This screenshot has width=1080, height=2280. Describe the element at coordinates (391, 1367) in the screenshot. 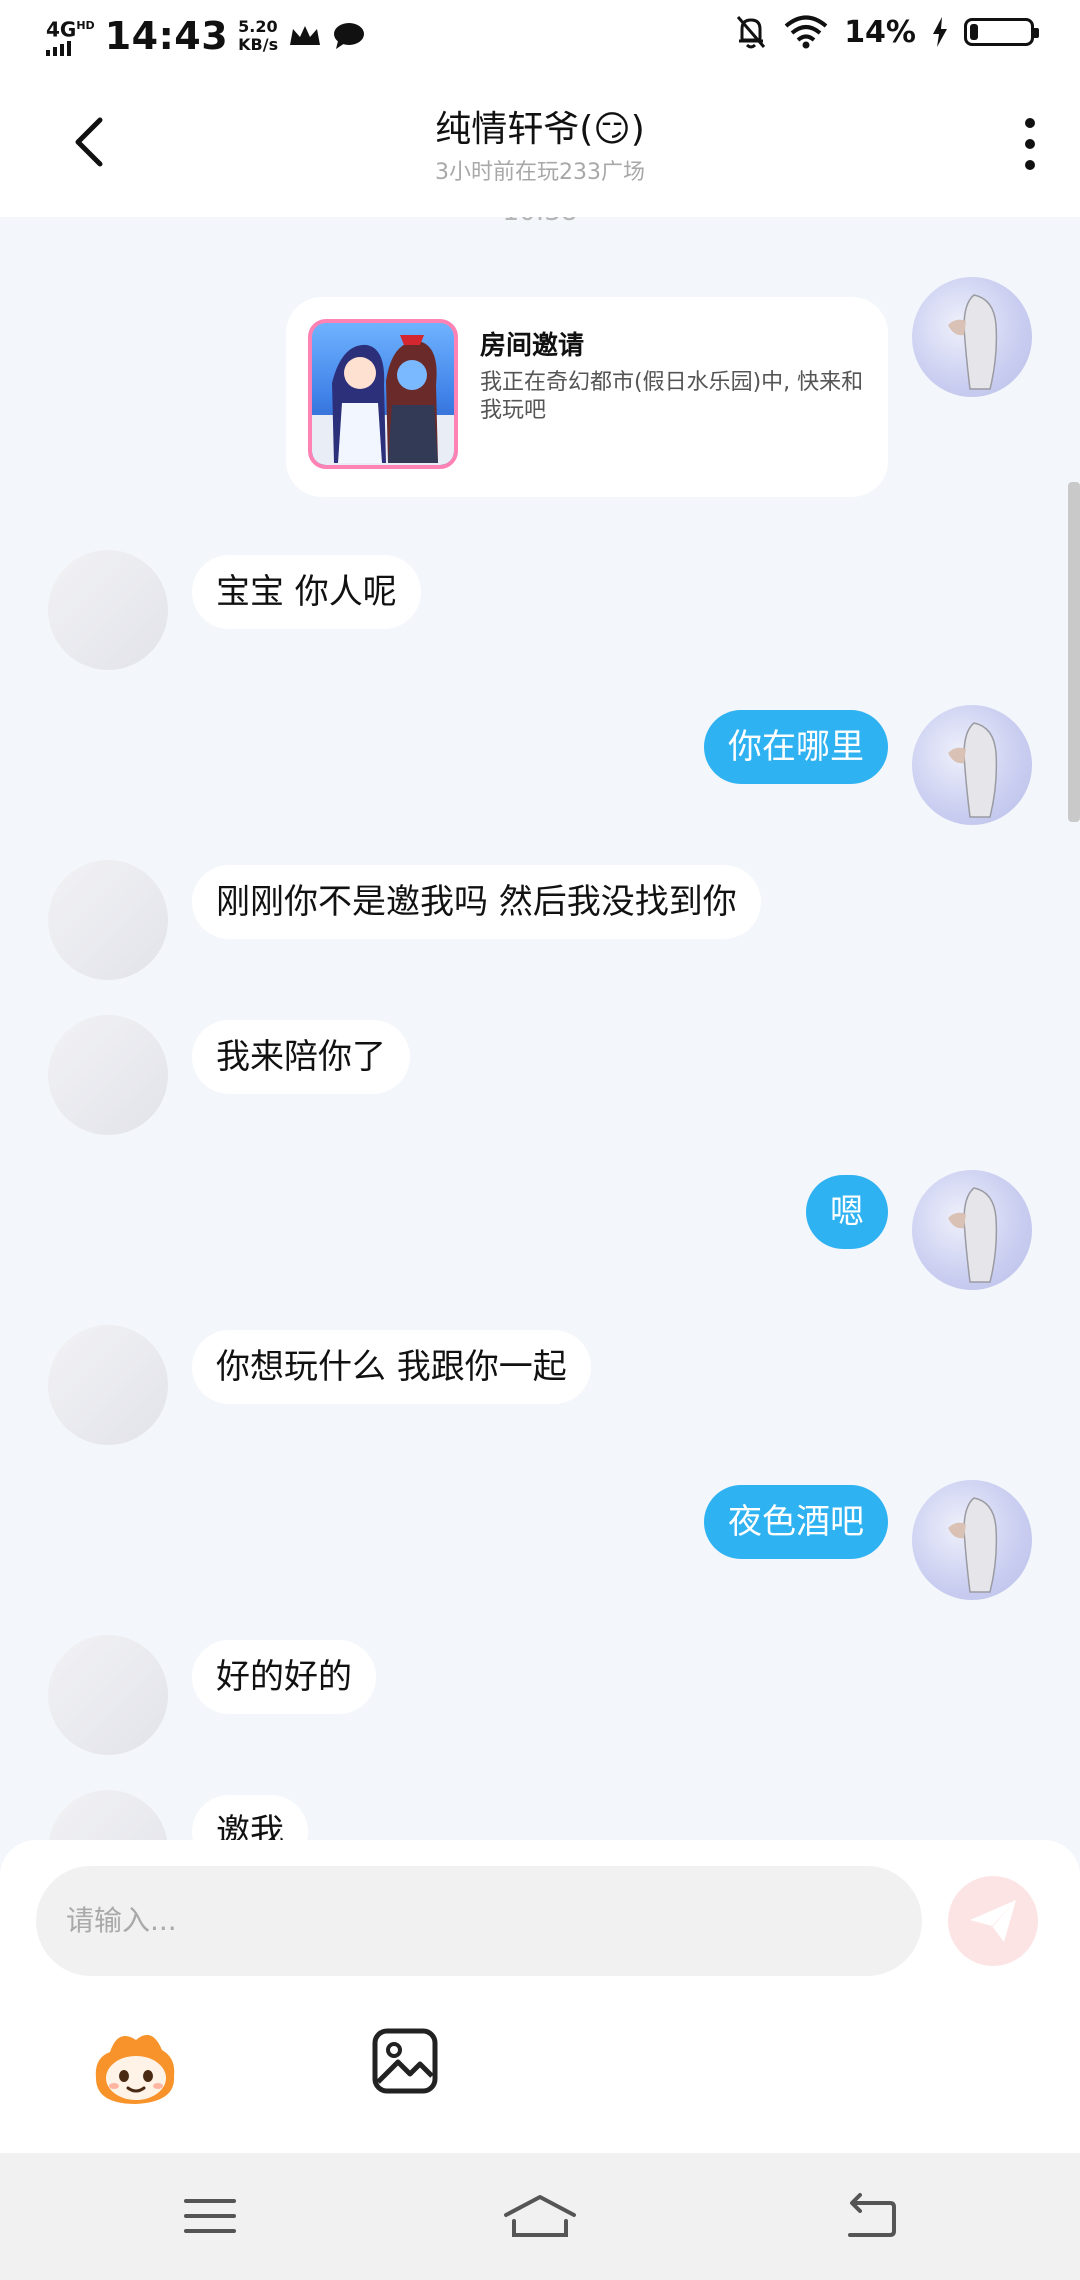

I see `message-bubble-received: 你想玩什么 我跟你一起` at that location.